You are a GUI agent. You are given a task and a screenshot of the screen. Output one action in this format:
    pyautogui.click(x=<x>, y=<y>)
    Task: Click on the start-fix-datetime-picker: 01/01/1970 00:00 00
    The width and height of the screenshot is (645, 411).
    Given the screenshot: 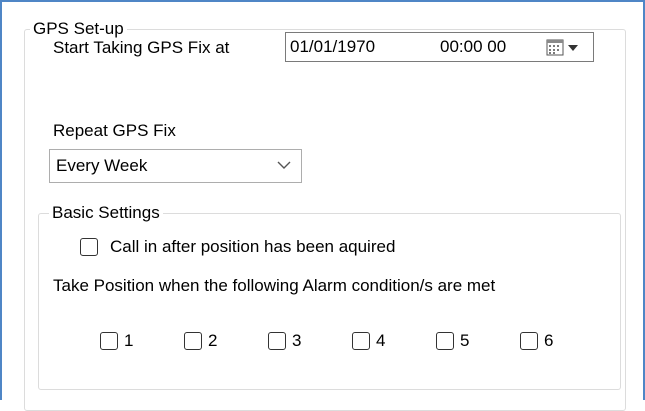 What is the action you would take?
    pyautogui.click(x=439, y=47)
    